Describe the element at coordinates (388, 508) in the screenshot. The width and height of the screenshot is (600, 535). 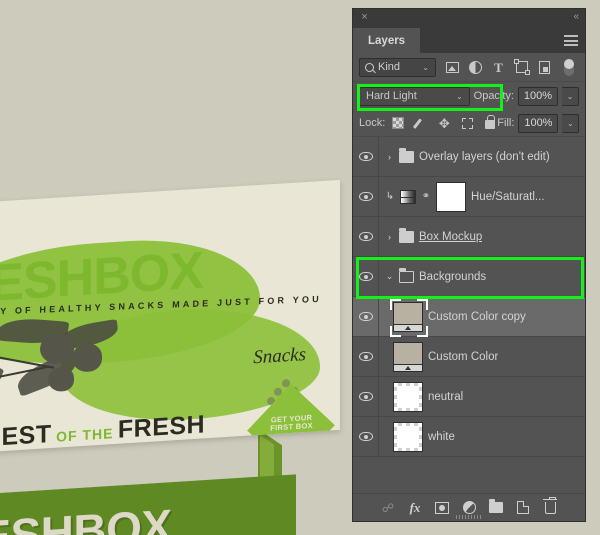
I see `link-layers-button: ☍` at that location.